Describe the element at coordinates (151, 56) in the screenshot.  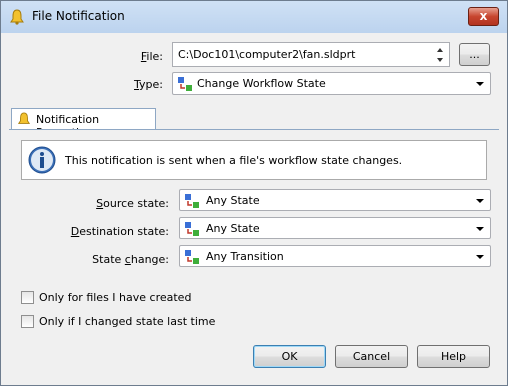
I see `file-label: File:` at that location.